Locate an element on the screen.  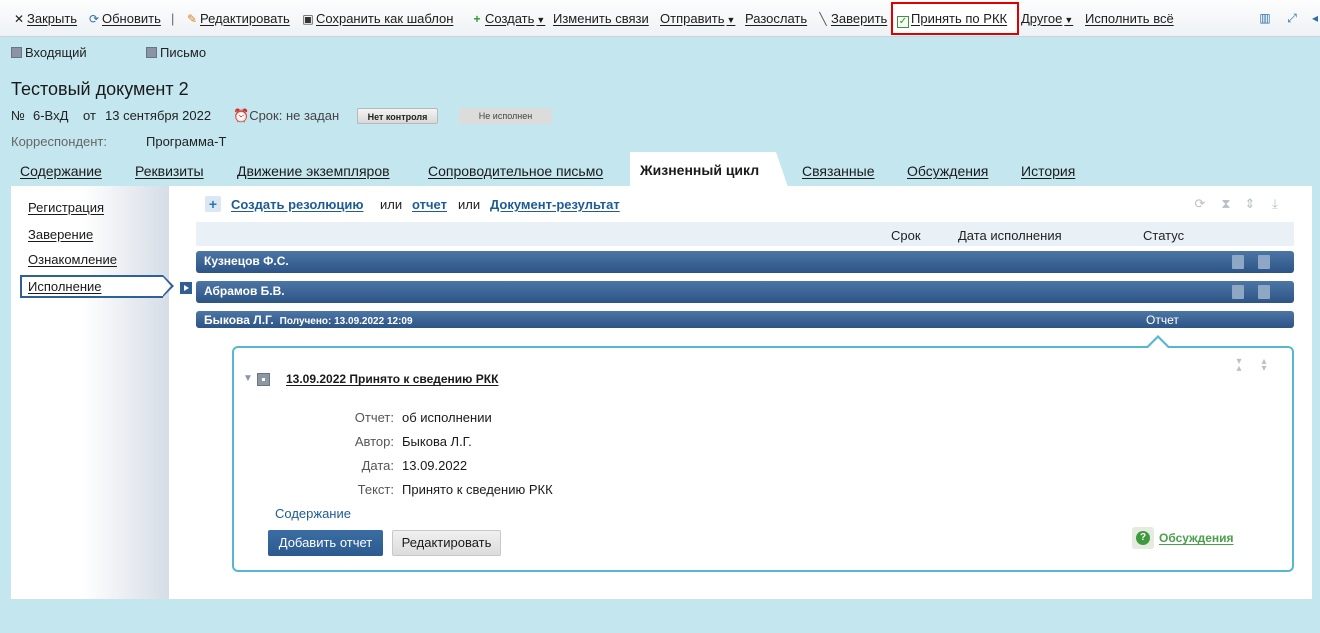
author-label: Автор: is located at coordinates (374, 441).